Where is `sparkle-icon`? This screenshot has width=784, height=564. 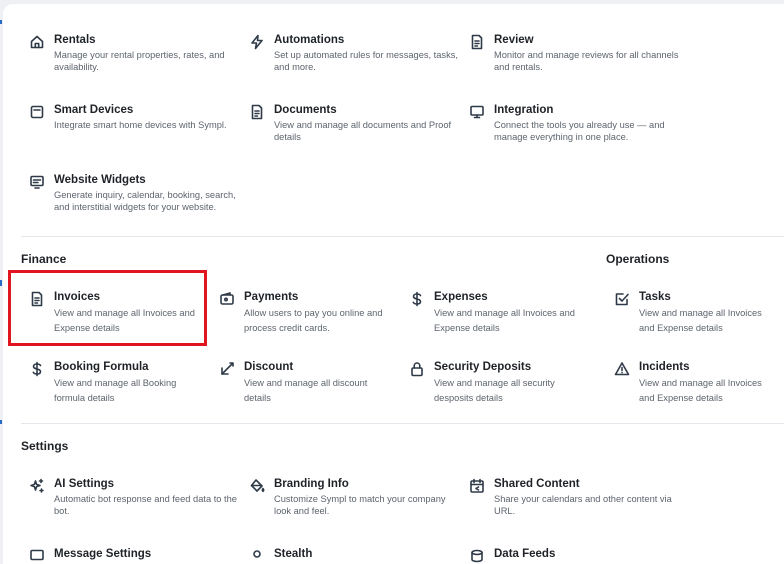
sparkle-icon is located at coordinates (37, 486).